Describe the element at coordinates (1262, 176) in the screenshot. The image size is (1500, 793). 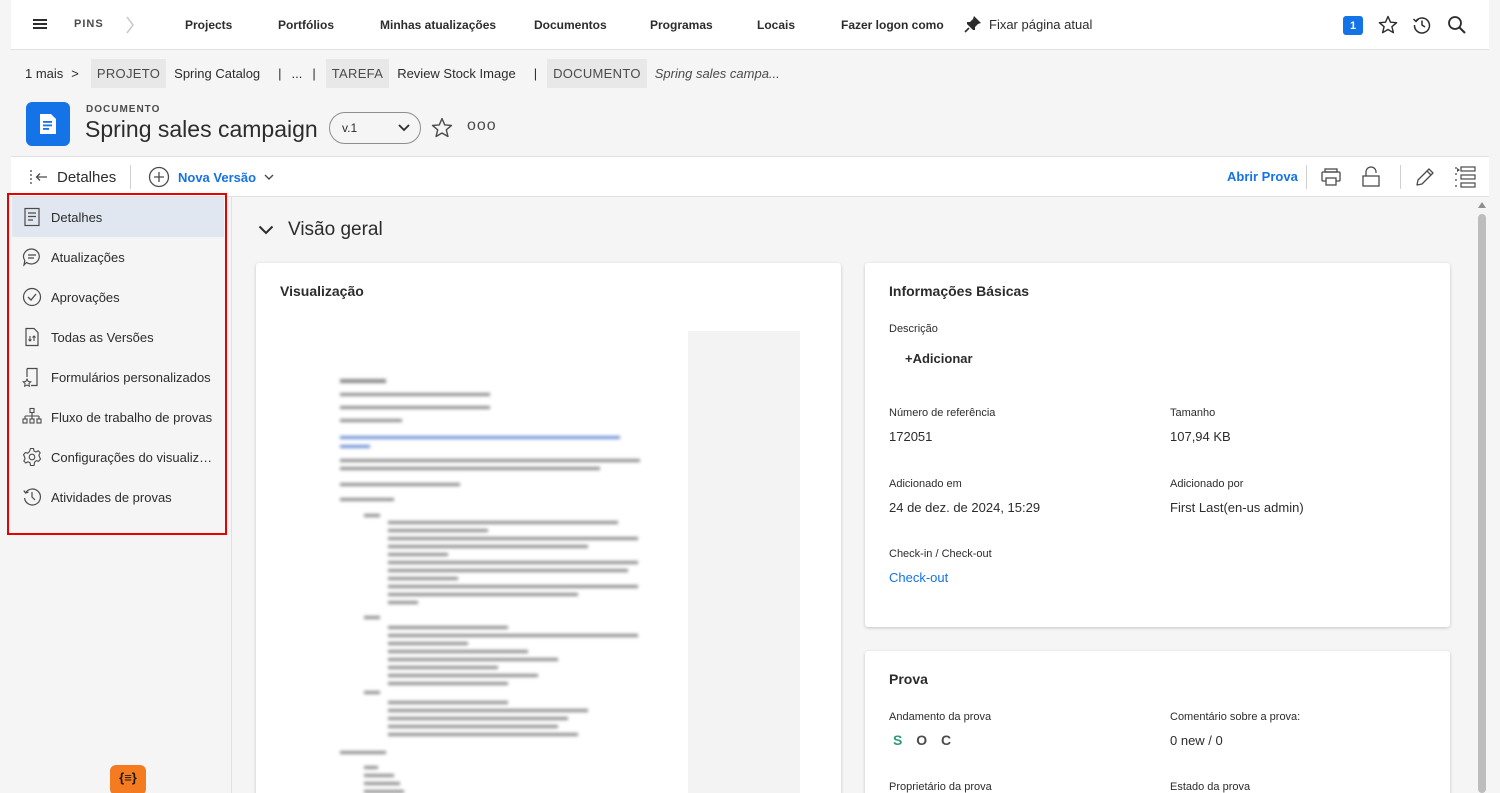
I see `open-proof-button: Abrir Prova` at that location.